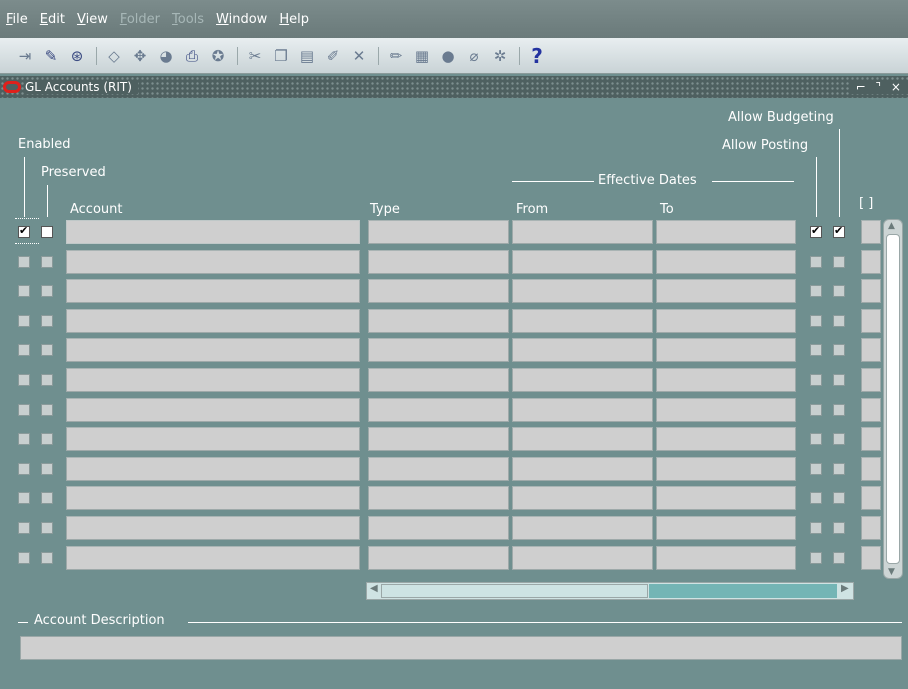 Image resolution: width=908 pixels, height=689 pixels. What do you see at coordinates (448, 56) in the screenshot?
I see `translations-icon: ●` at bounding box center [448, 56].